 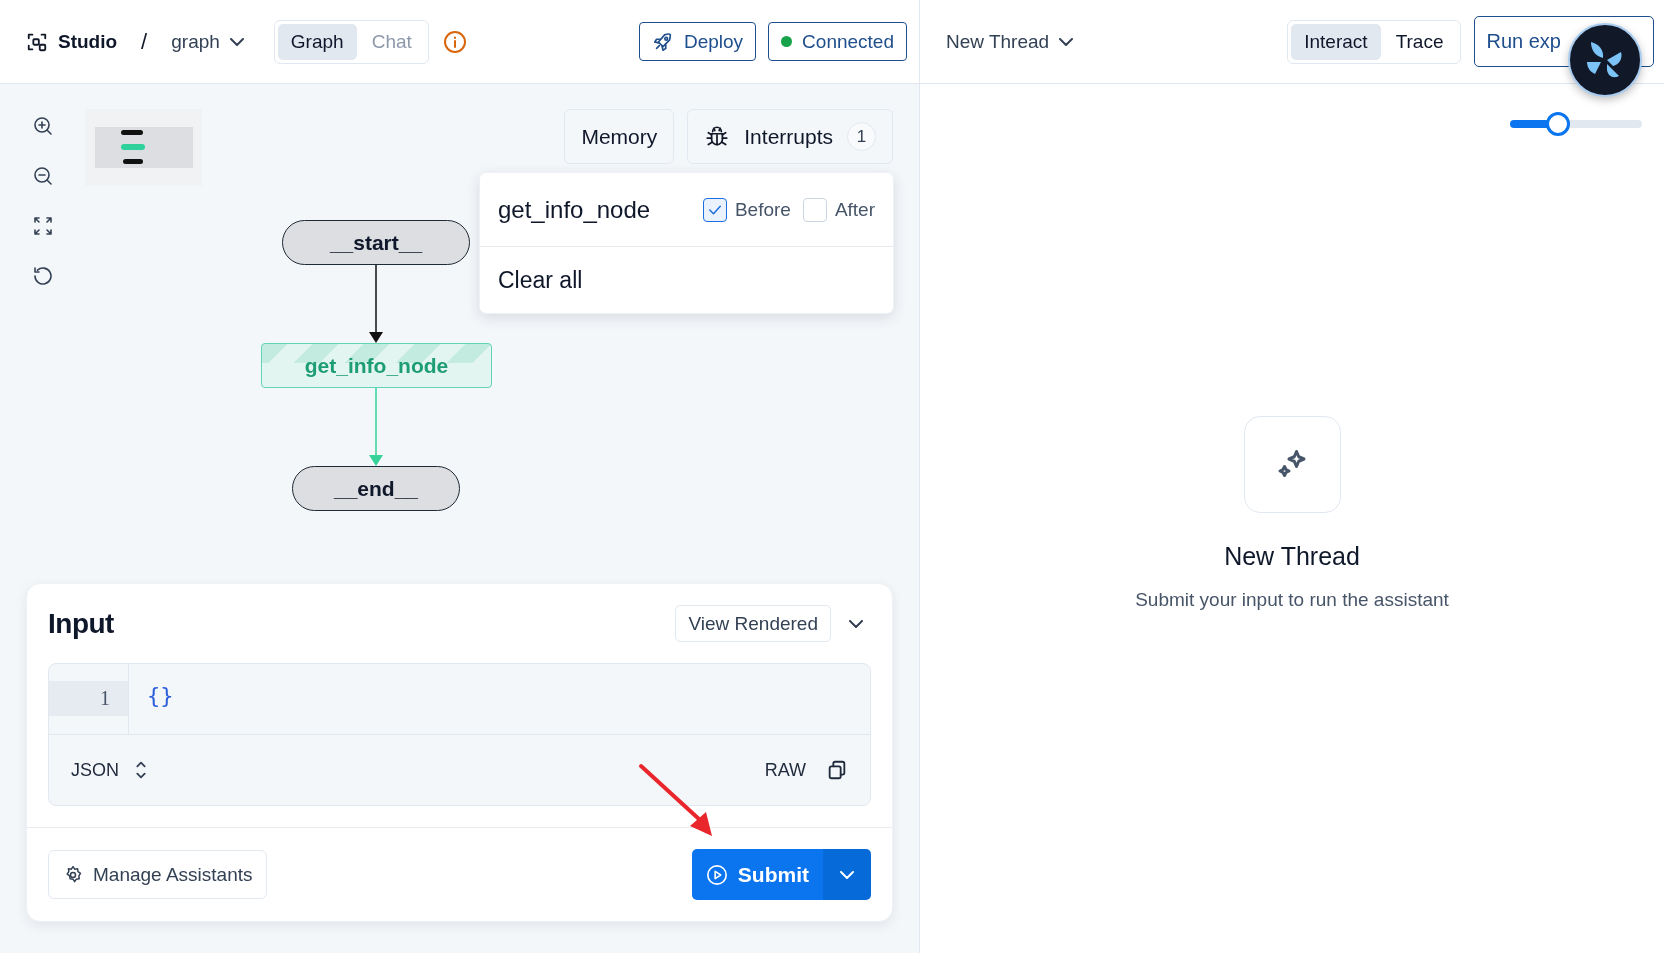 What do you see at coordinates (714, 209) in the screenshot?
I see `checkbox` at bounding box center [714, 209].